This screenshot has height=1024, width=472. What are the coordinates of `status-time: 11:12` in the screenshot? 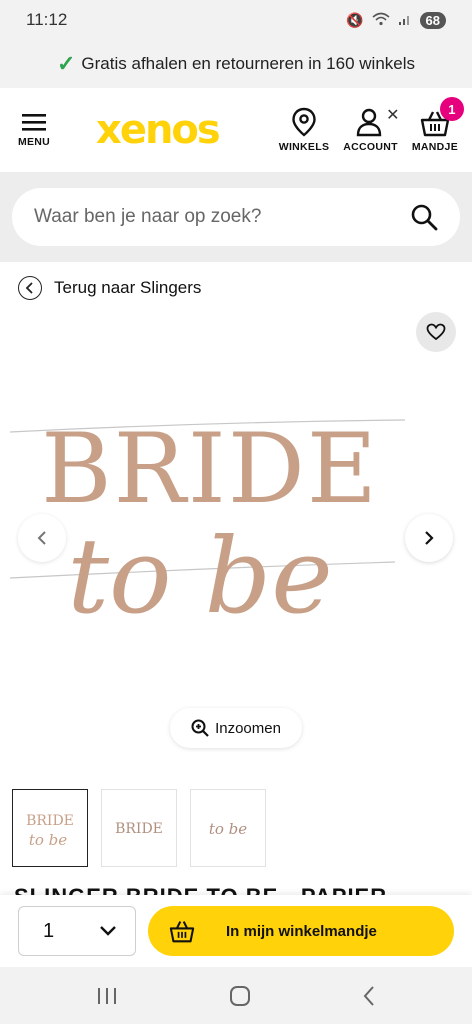 It's located at (47, 19).